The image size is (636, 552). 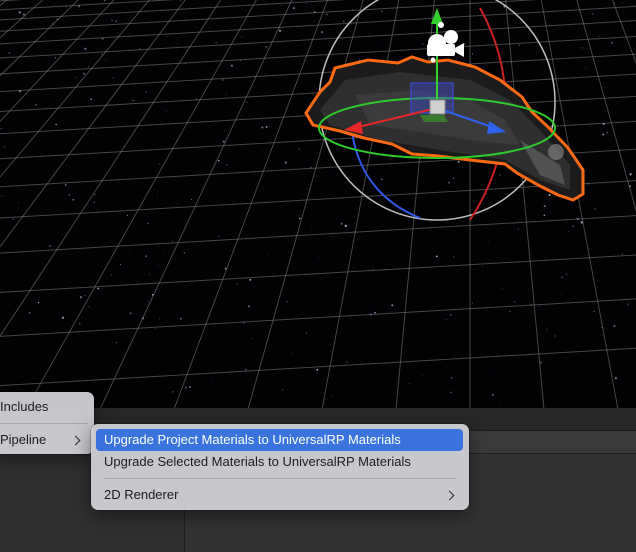 I want to click on menu-item-label: Includes, so click(x=24, y=406).